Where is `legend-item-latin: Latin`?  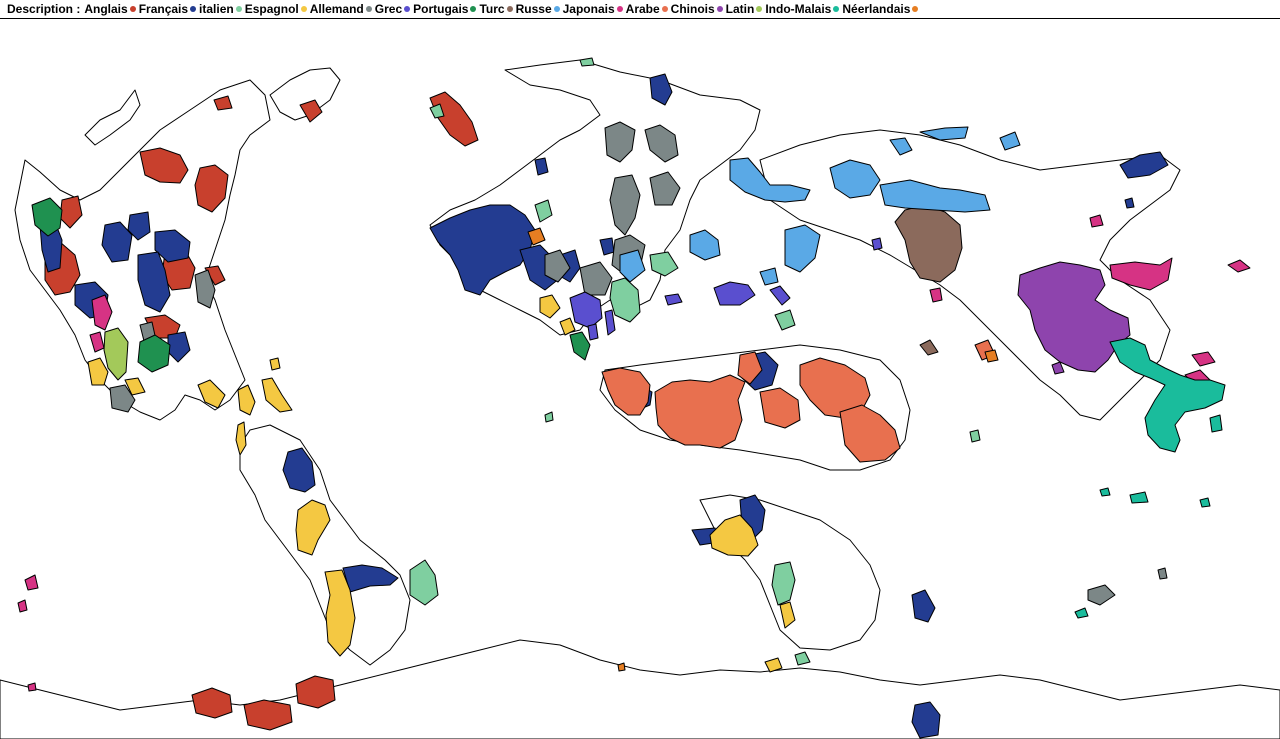 legend-item-latin: Latin is located at coordinates (744, 9).